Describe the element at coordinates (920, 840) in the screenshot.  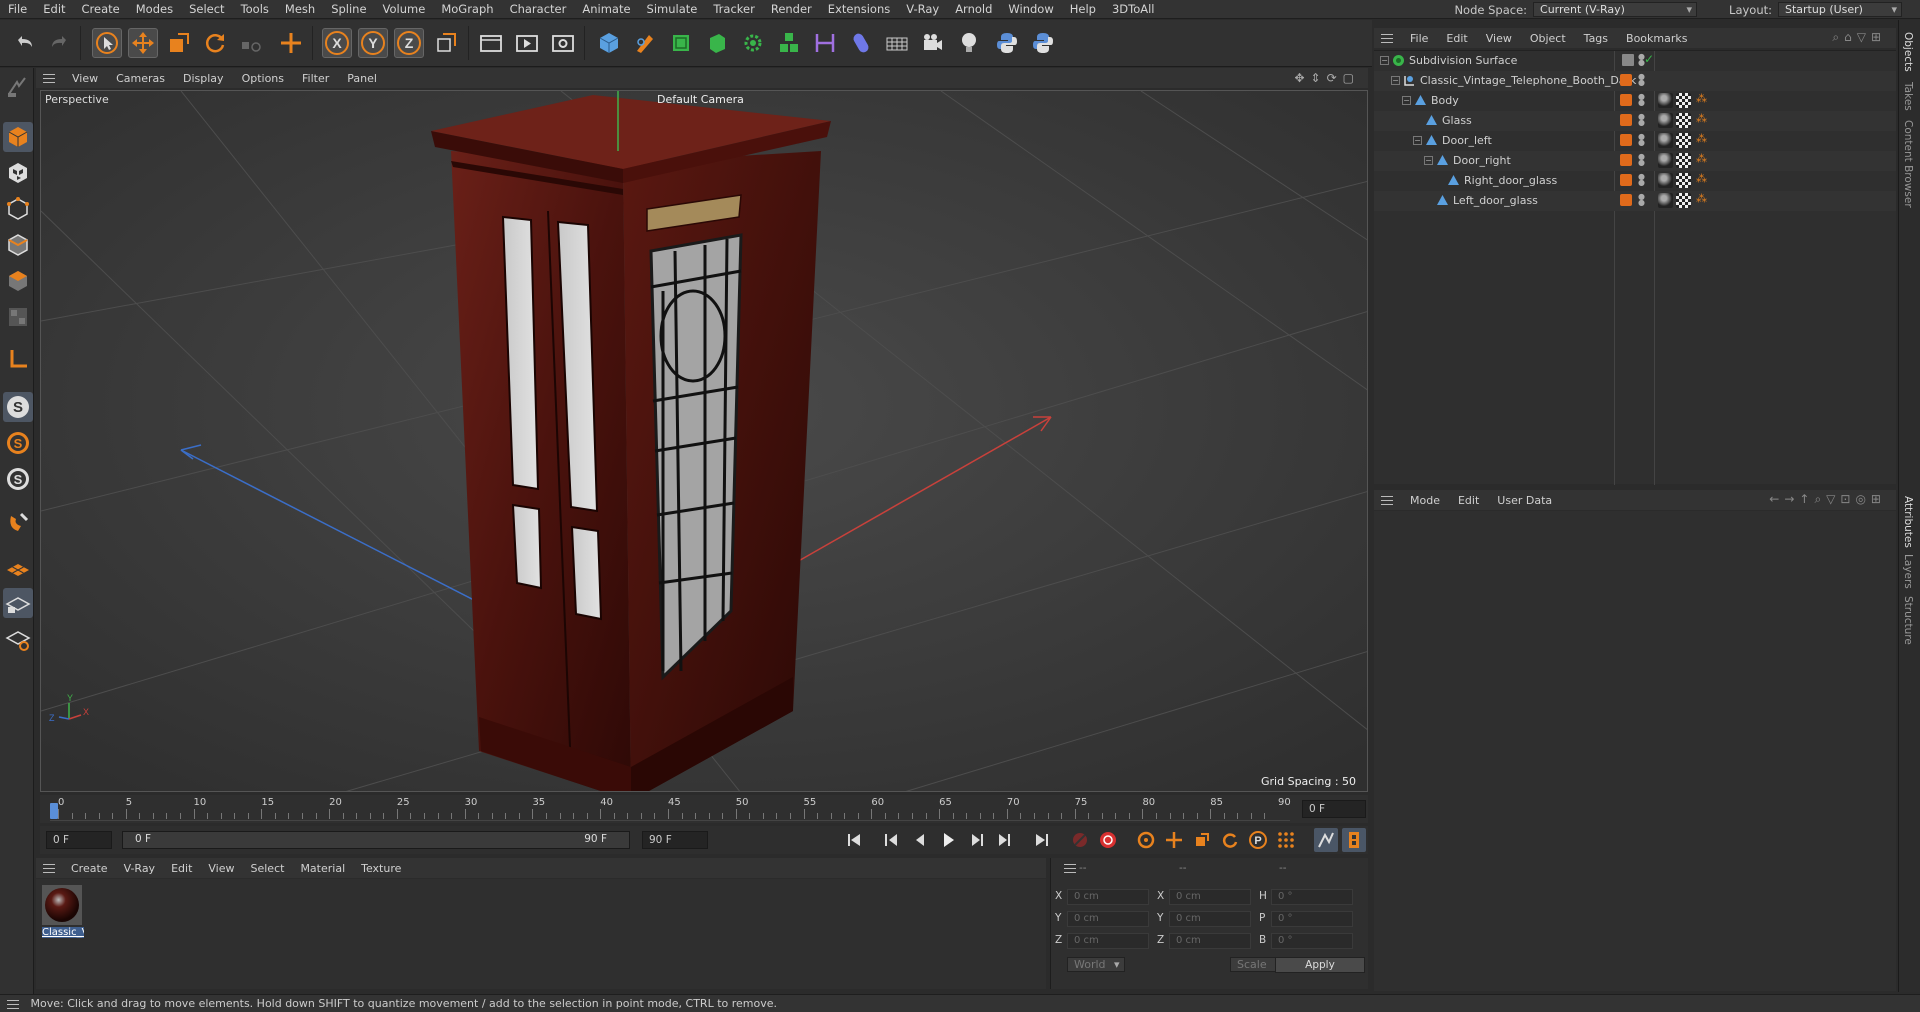
I see `previous-frame-button` at that location.